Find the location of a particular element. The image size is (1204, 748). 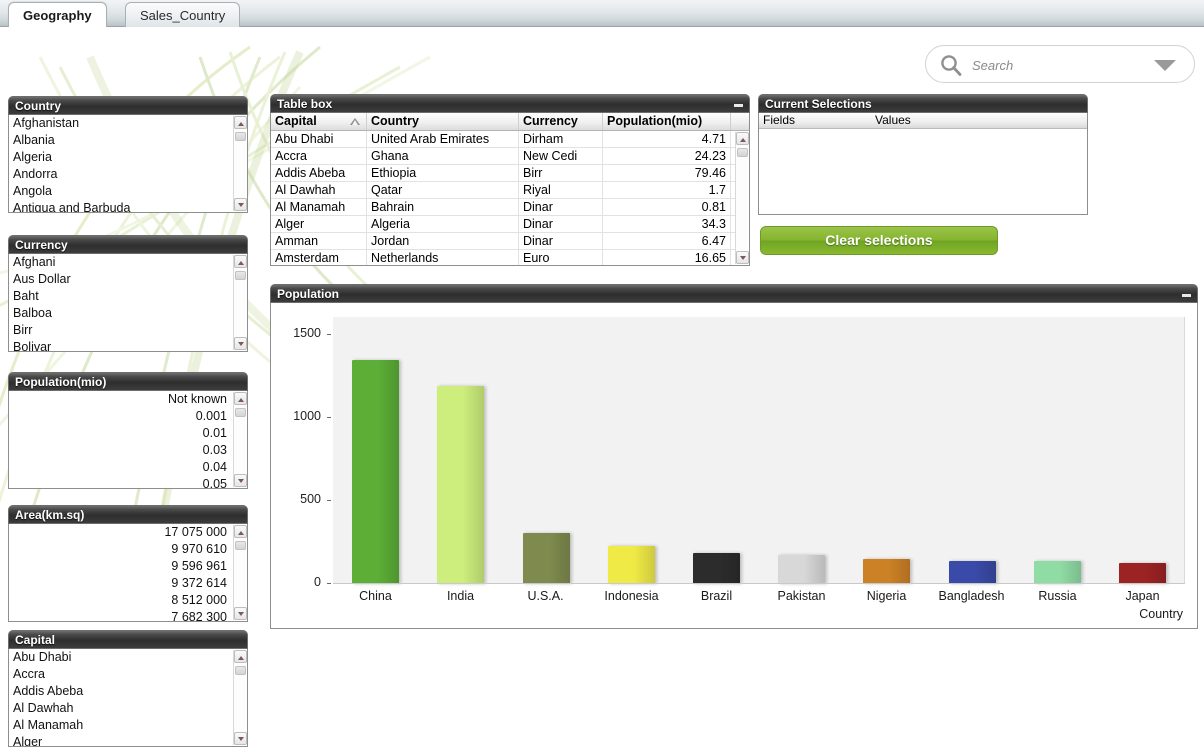

list-item: 0.01 is located at coordinates (121, 433).